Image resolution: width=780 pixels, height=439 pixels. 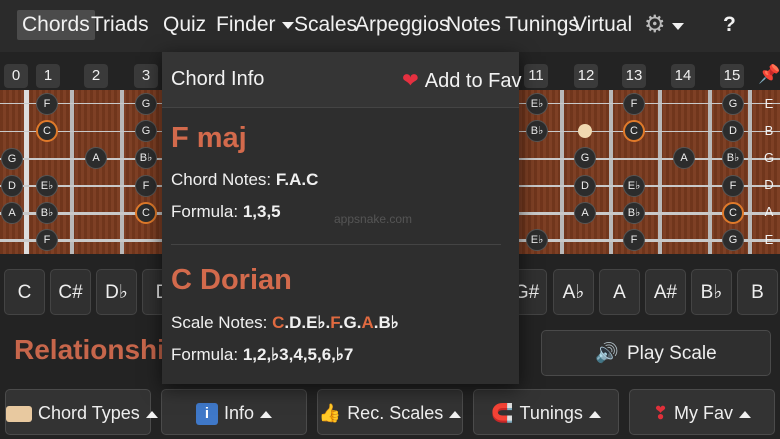 What do you see at coordinates (388, 322) in the screenshot?
I see `scale-note: B♭` at bounding box center [388, 322].